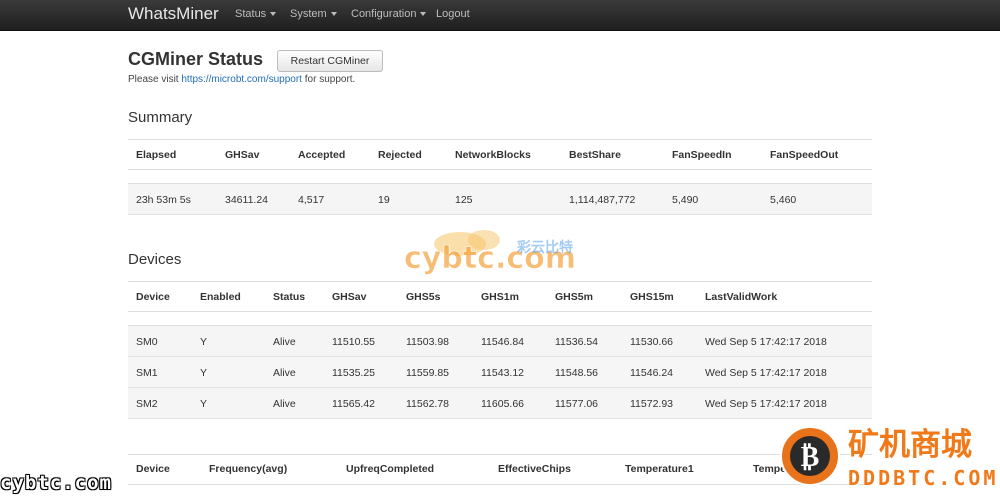 Image resolution: width=1000 pixels, height=498 pixels. I want to click on devices-col-status: Status, so click(289, 297).